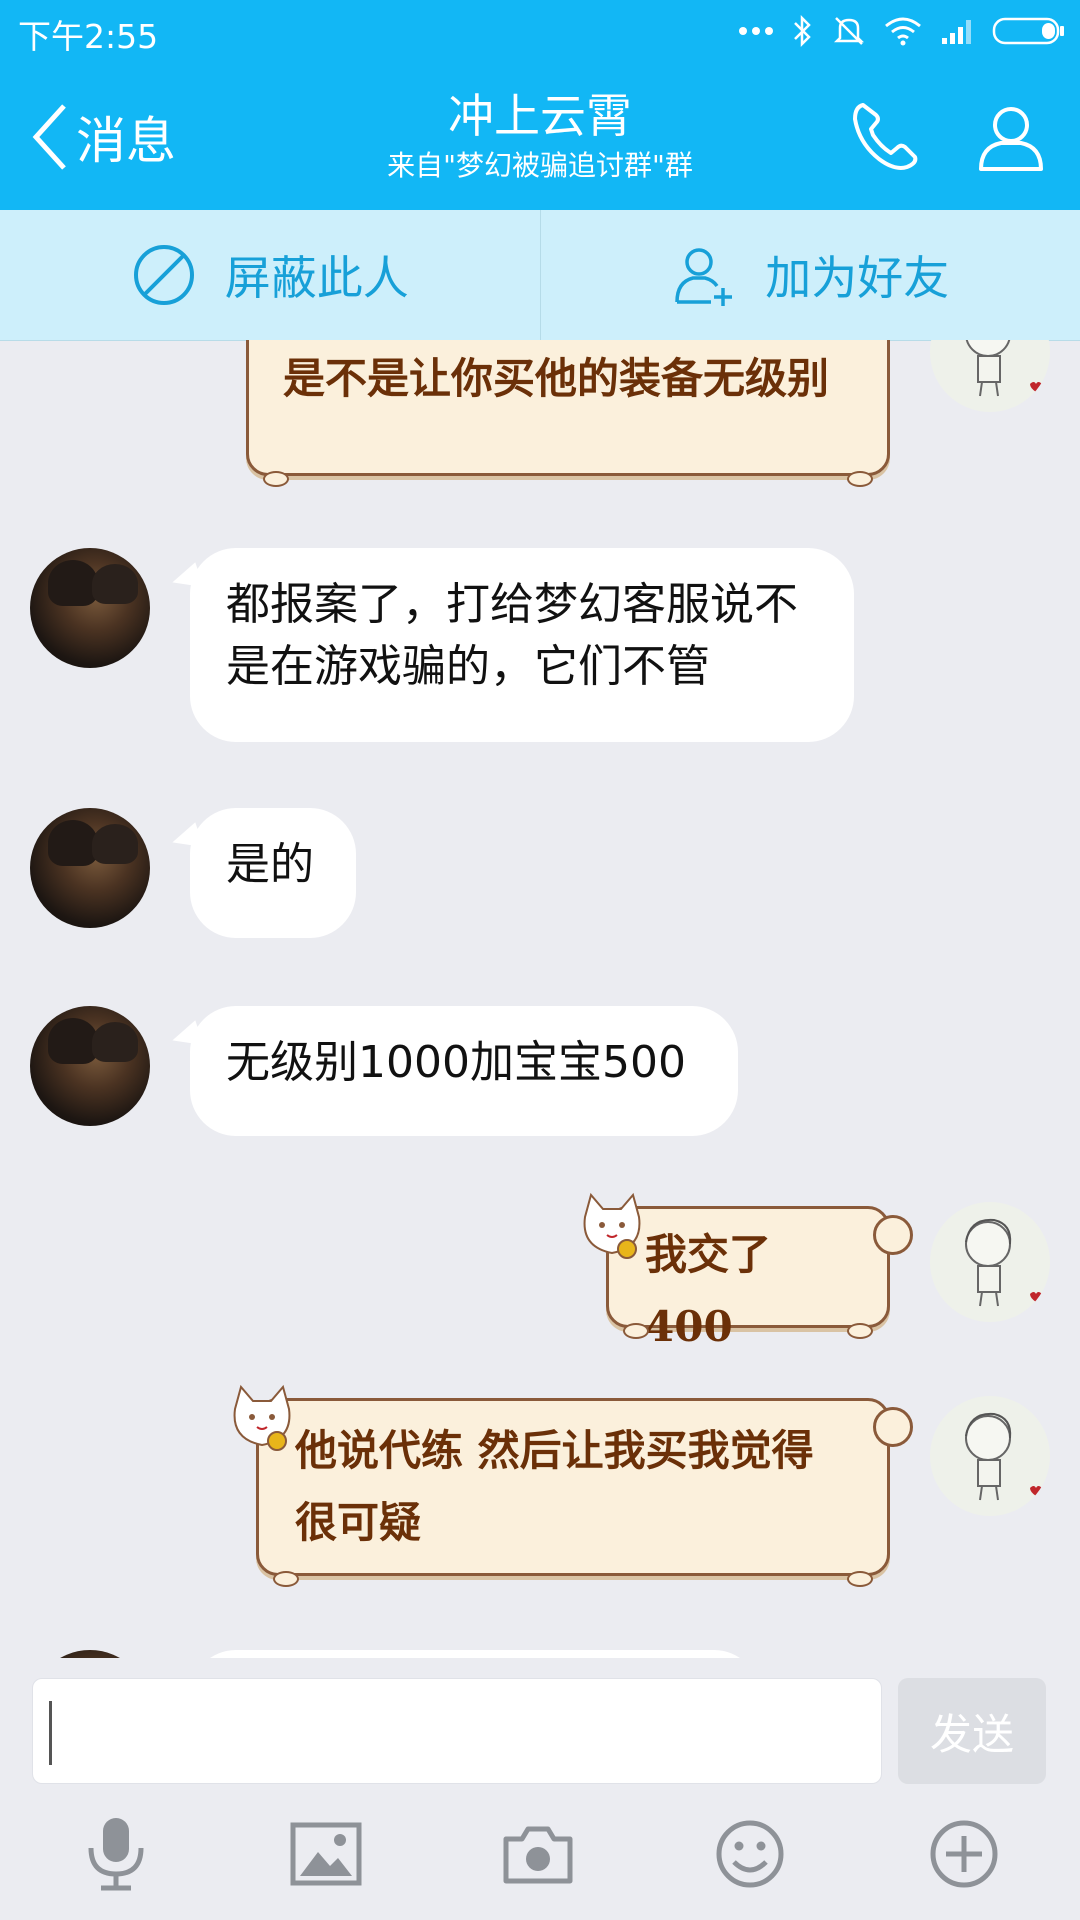  What do you see at coordinates (540, 31) in the screenshot?
I see `status-bar: 下午2:55` at bounding box center [540, 31].